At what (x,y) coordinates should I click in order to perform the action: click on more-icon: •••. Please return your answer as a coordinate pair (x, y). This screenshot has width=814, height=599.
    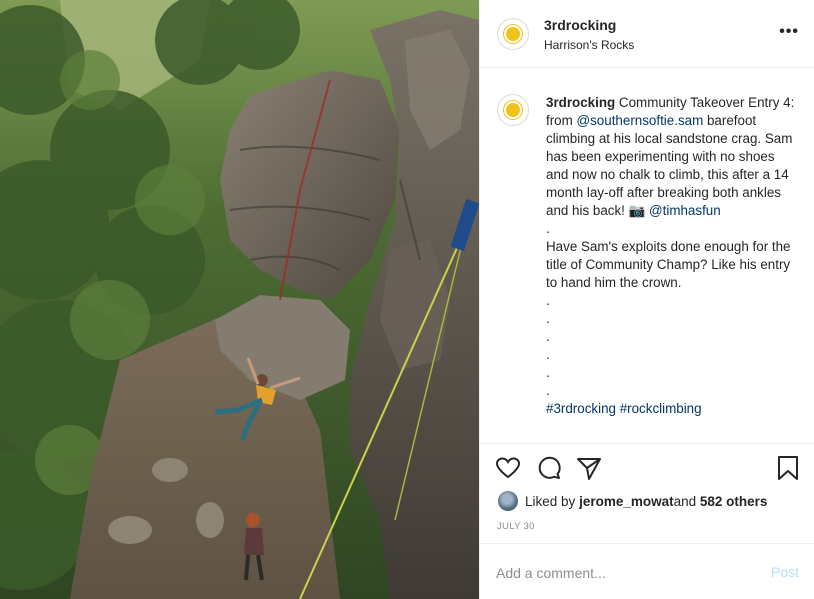
    Looking at the image, I should click on (789, 32).